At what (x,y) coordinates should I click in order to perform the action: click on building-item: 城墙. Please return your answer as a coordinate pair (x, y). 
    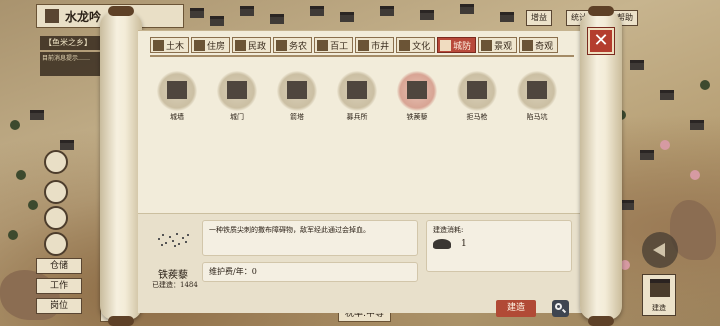
    Looking at the image, I should click on (177, 96).